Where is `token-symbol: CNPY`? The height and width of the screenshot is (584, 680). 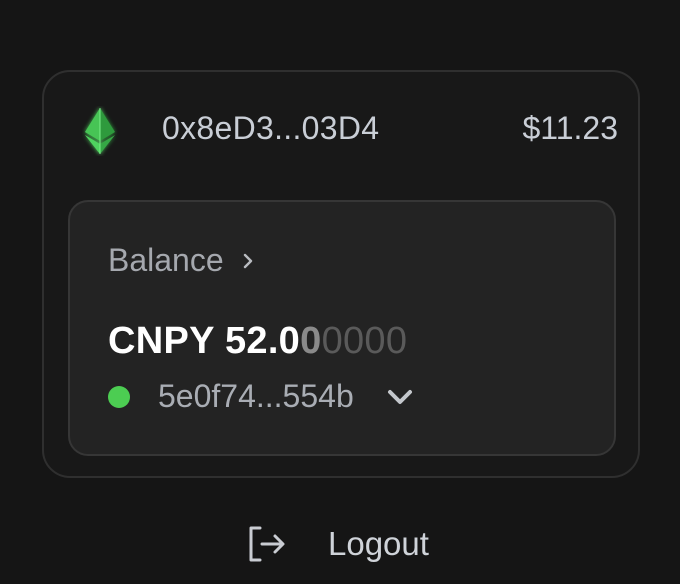 token-symbol: CNPY is located at coordinates (161, 341).